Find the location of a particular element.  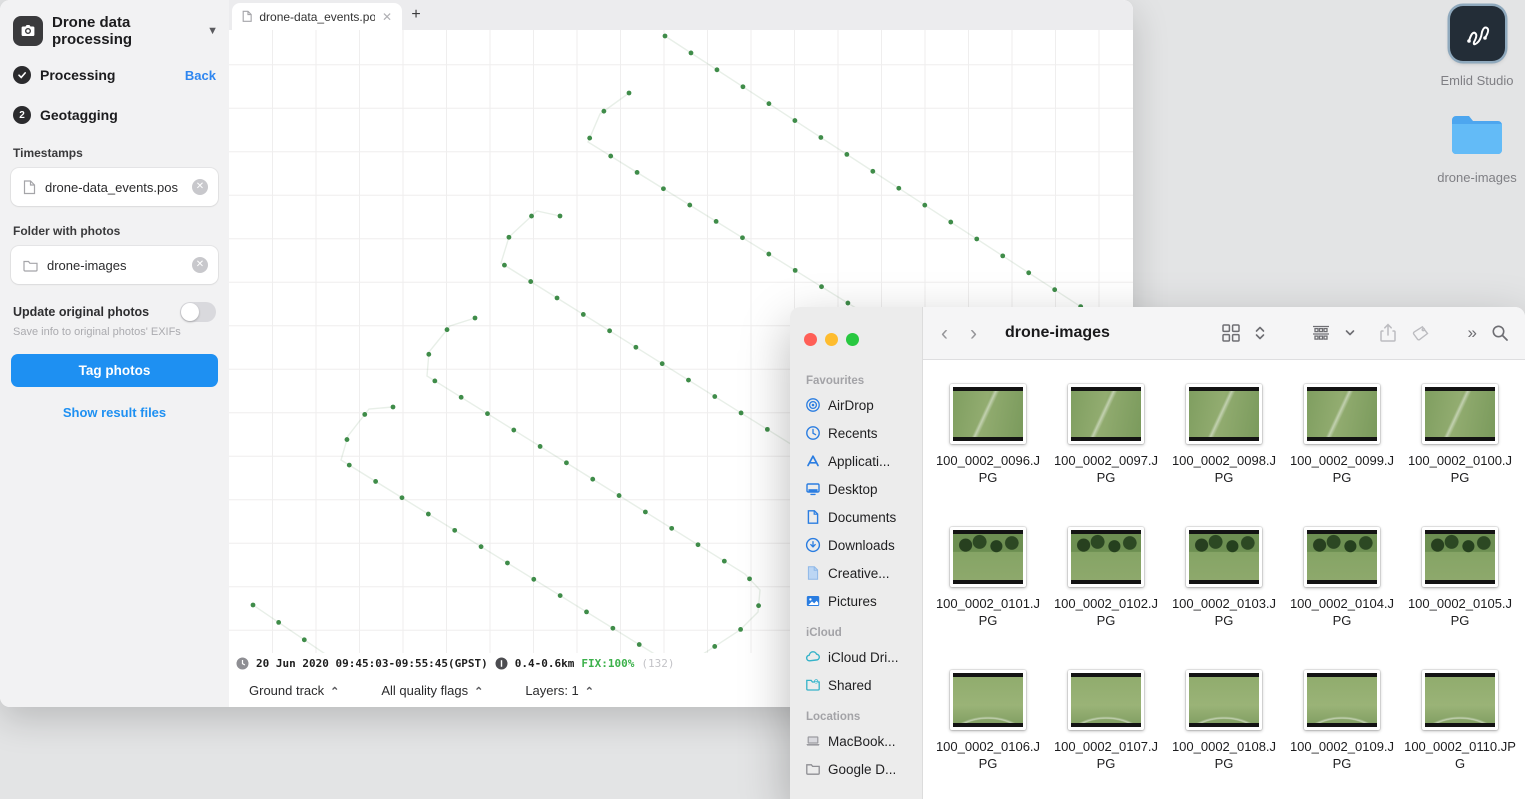

desktop-icon-drone-images: drone-images is located at coordinates (1473, 148).